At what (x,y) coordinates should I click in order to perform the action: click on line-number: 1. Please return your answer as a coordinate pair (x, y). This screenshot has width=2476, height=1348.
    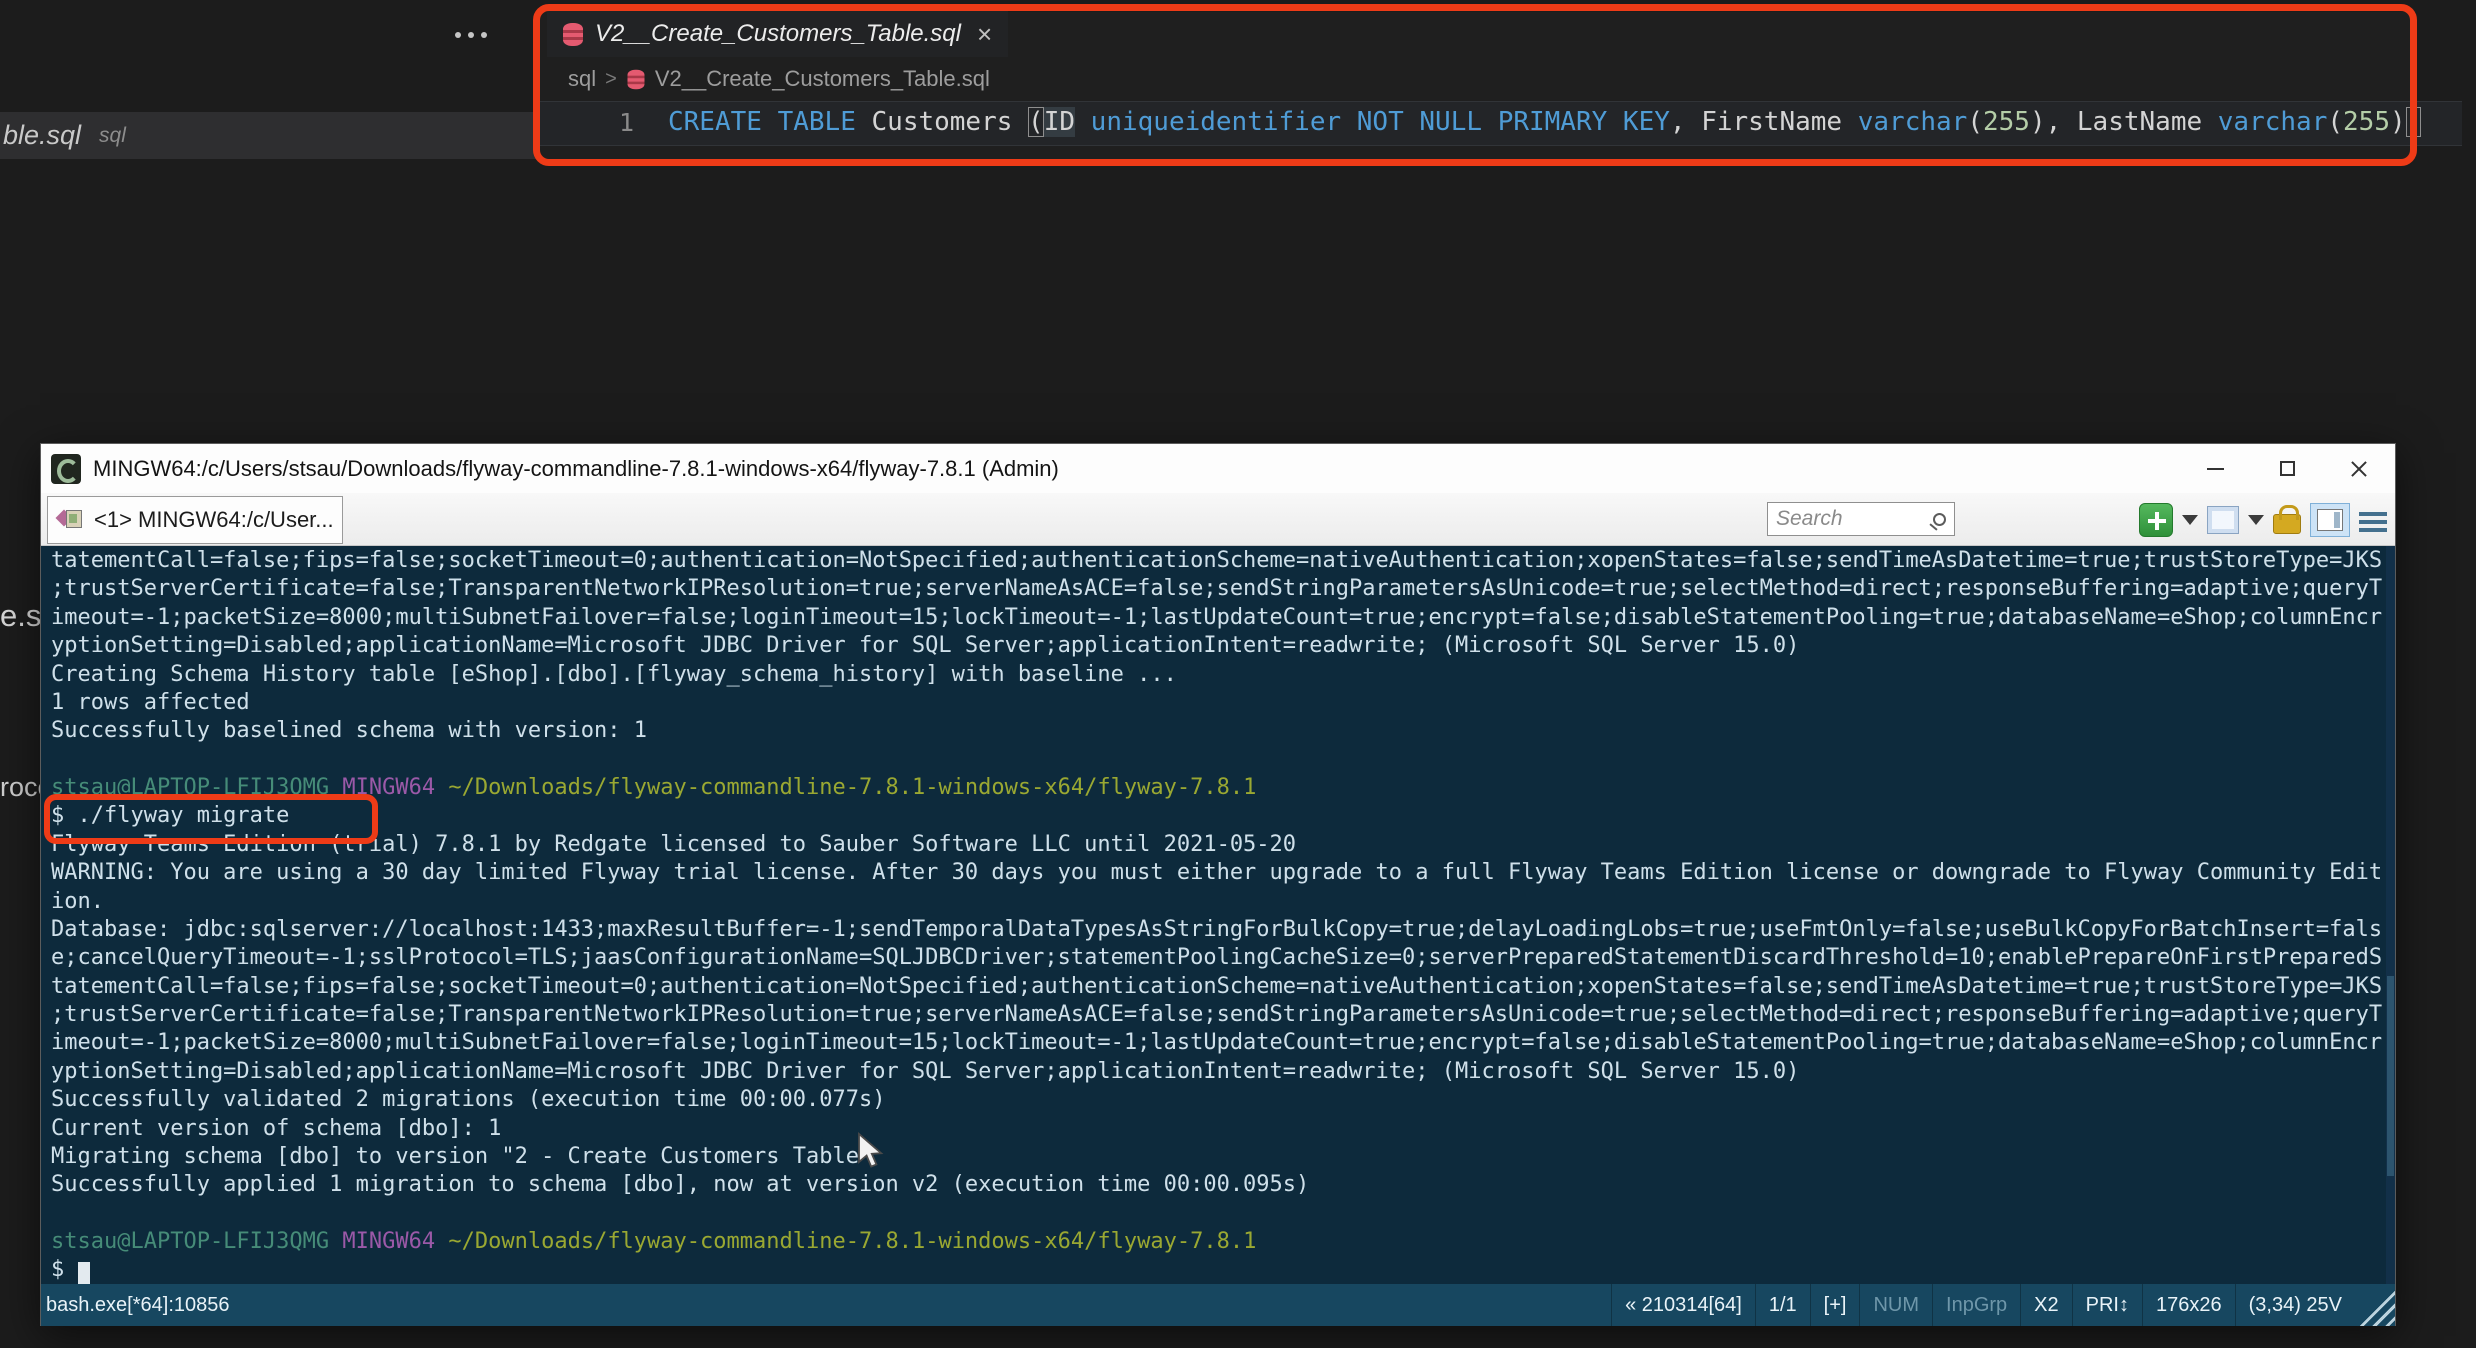
    Looking at the image, I should click on (626, 122).